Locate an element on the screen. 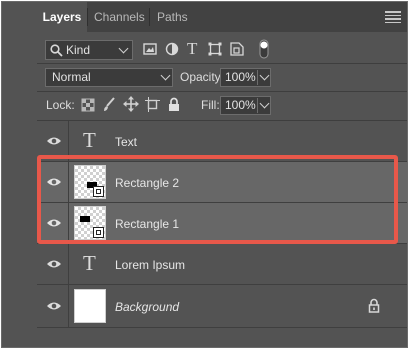 The width and height of the screenshot is (410, 350). panel-tab-bar: Layers Channels Paths is located at coordinates (222, 17).